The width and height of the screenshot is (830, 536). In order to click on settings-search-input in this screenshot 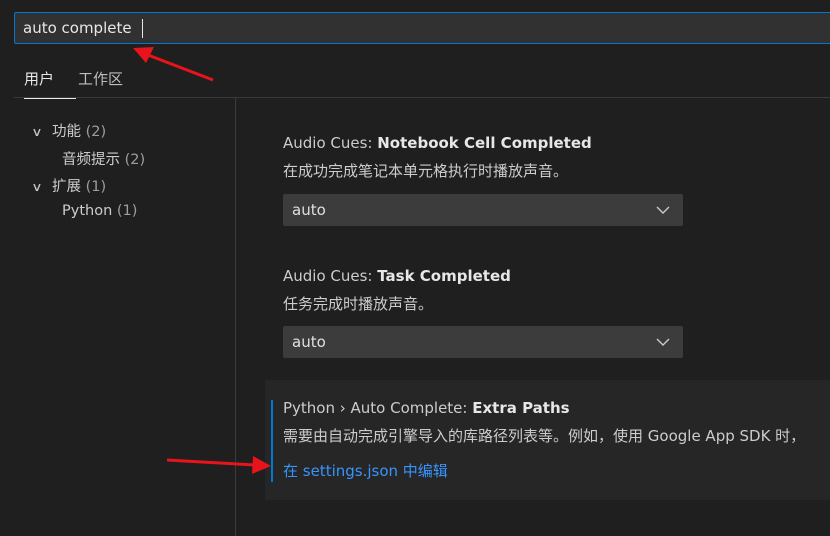, I will do `click(323, 28)`.